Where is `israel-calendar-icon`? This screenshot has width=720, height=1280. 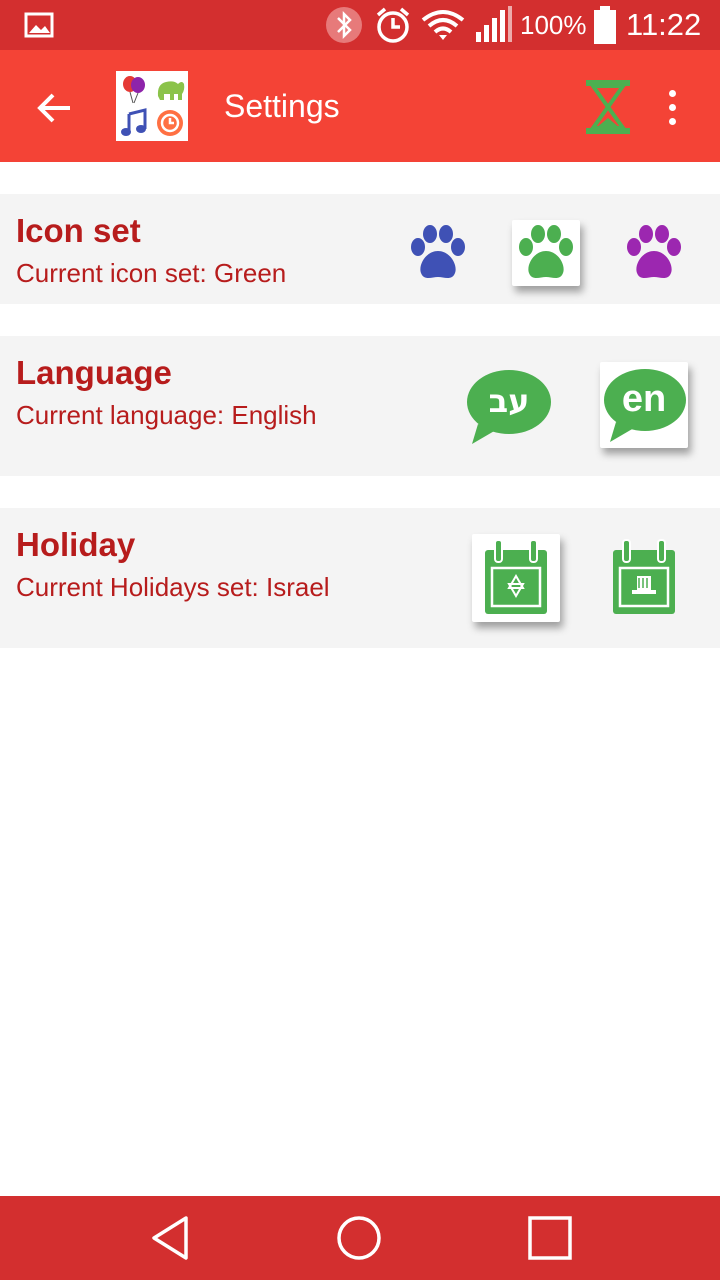 israel-calendar-icon is located at coordinates (516, 578).